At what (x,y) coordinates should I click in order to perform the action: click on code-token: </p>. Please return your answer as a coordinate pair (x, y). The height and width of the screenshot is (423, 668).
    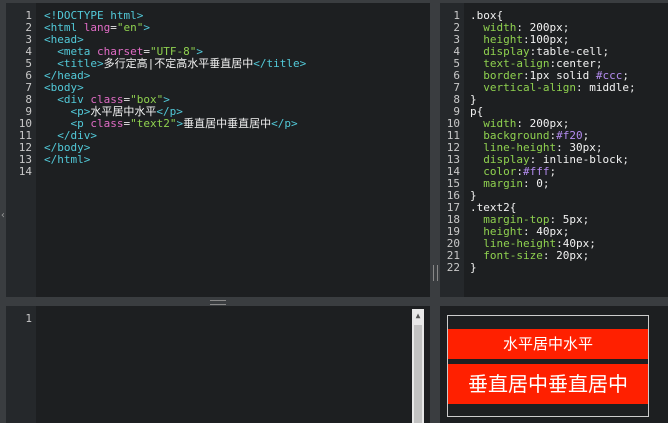
    Looking at the image, I should click on (284, 123).